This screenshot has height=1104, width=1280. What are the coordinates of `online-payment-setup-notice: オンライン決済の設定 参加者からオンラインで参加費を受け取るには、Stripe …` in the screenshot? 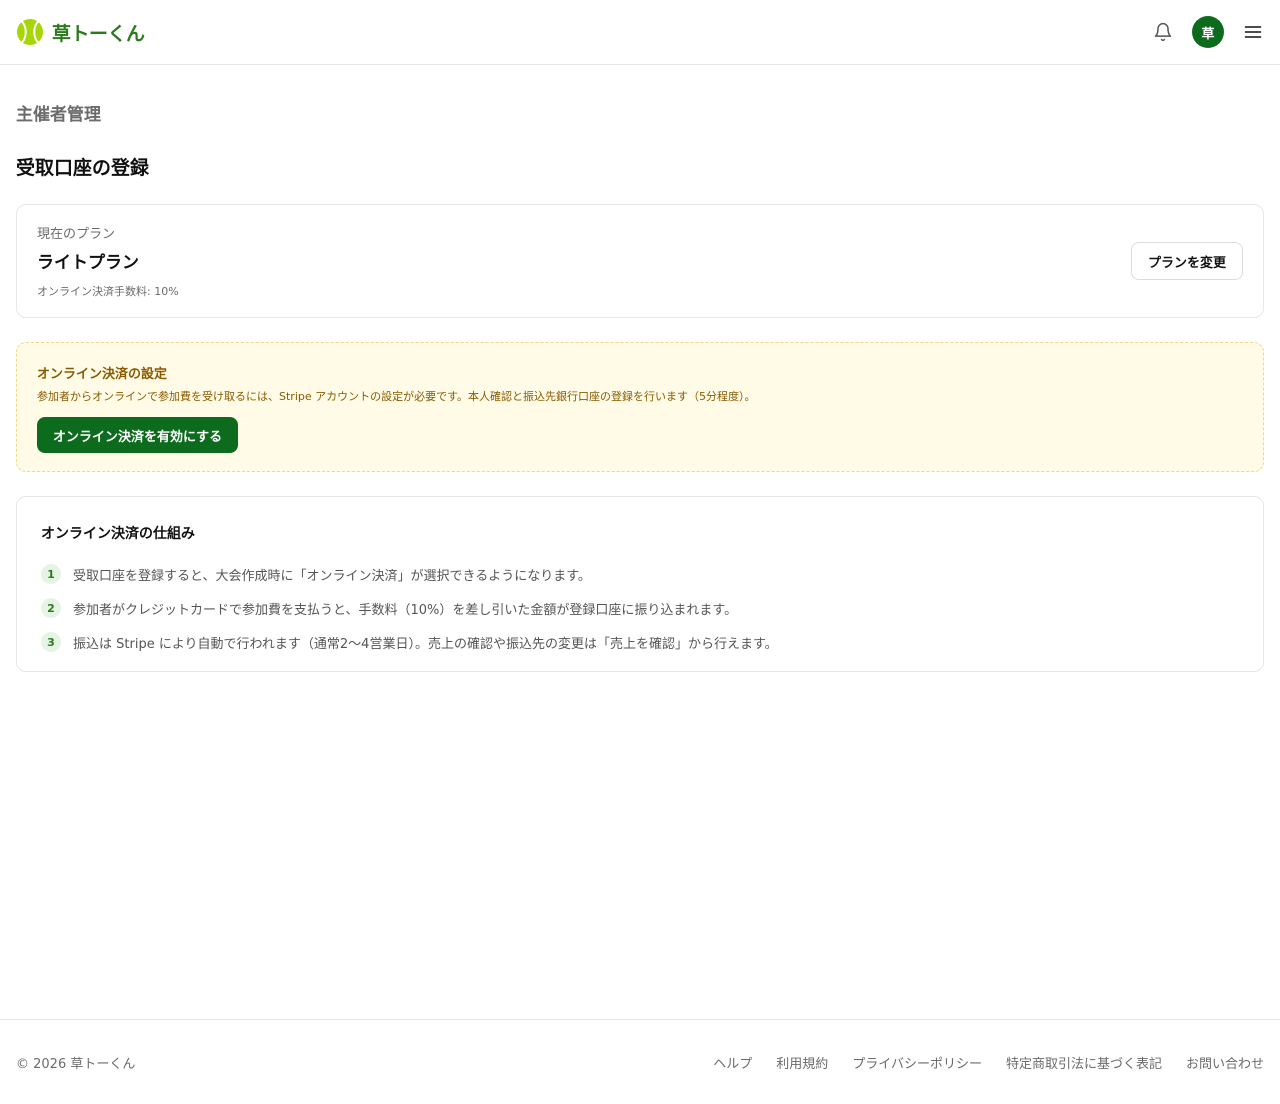 It's located at (640, 407).